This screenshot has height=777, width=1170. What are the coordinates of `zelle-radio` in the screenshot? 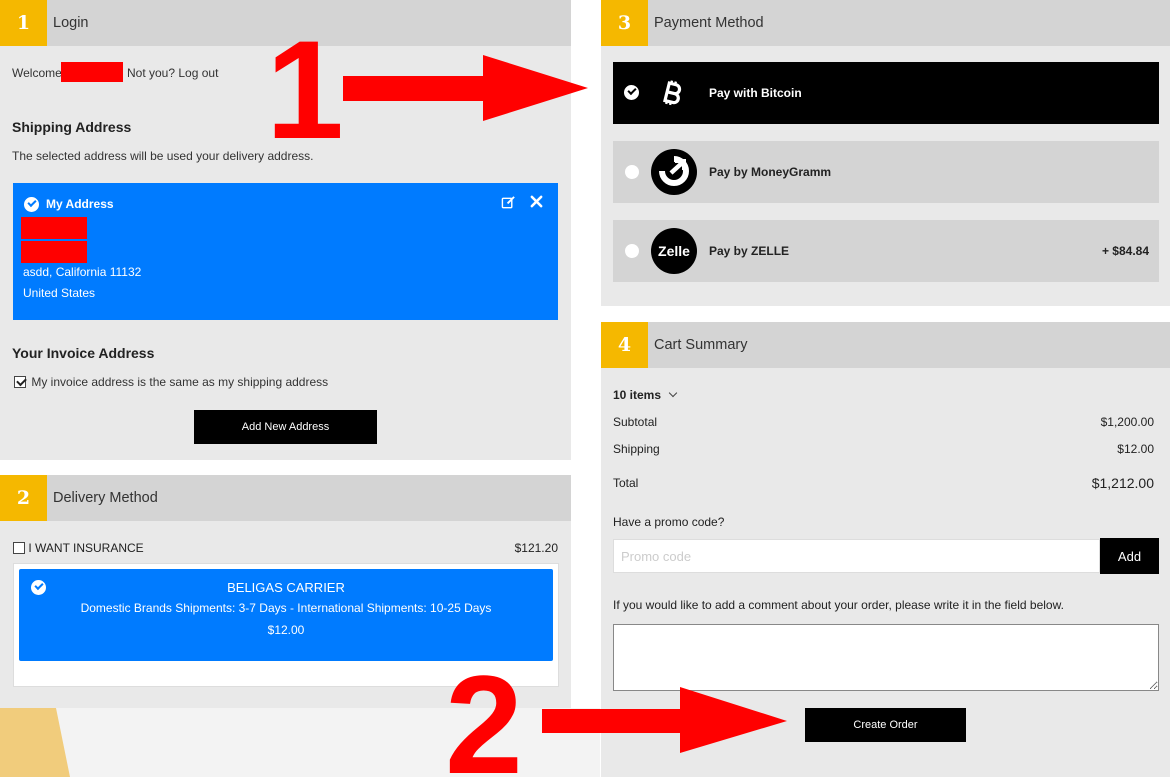 It's located at (632, 251).